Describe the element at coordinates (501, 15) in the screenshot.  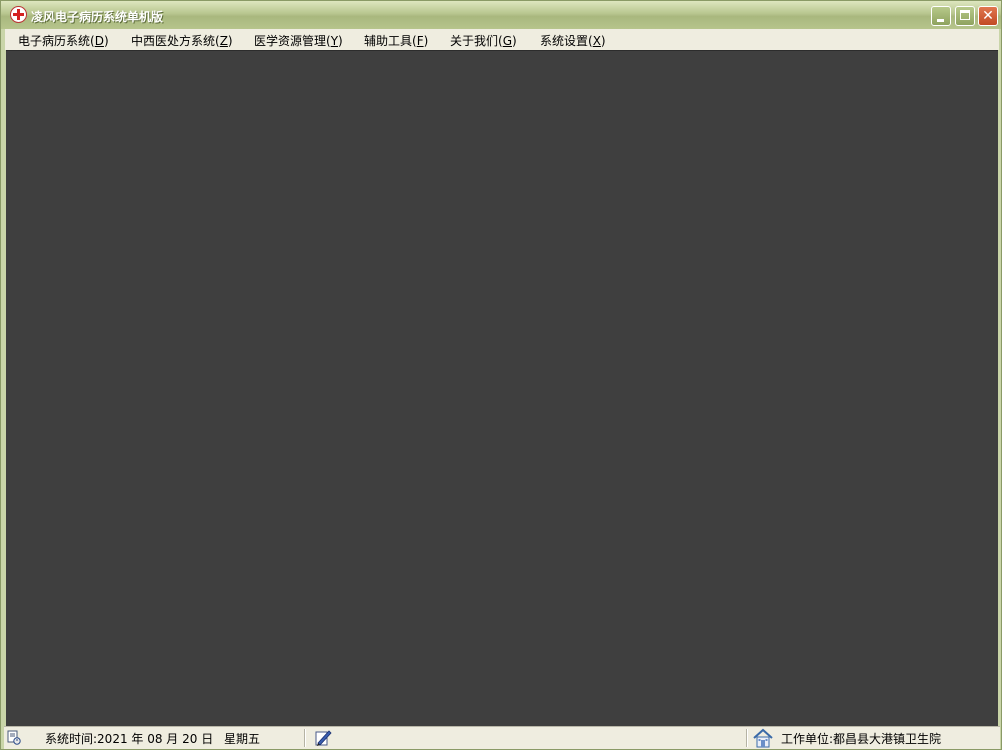
I see `title-bar: 凌风电子病历系统单机版 ✕` at that location.